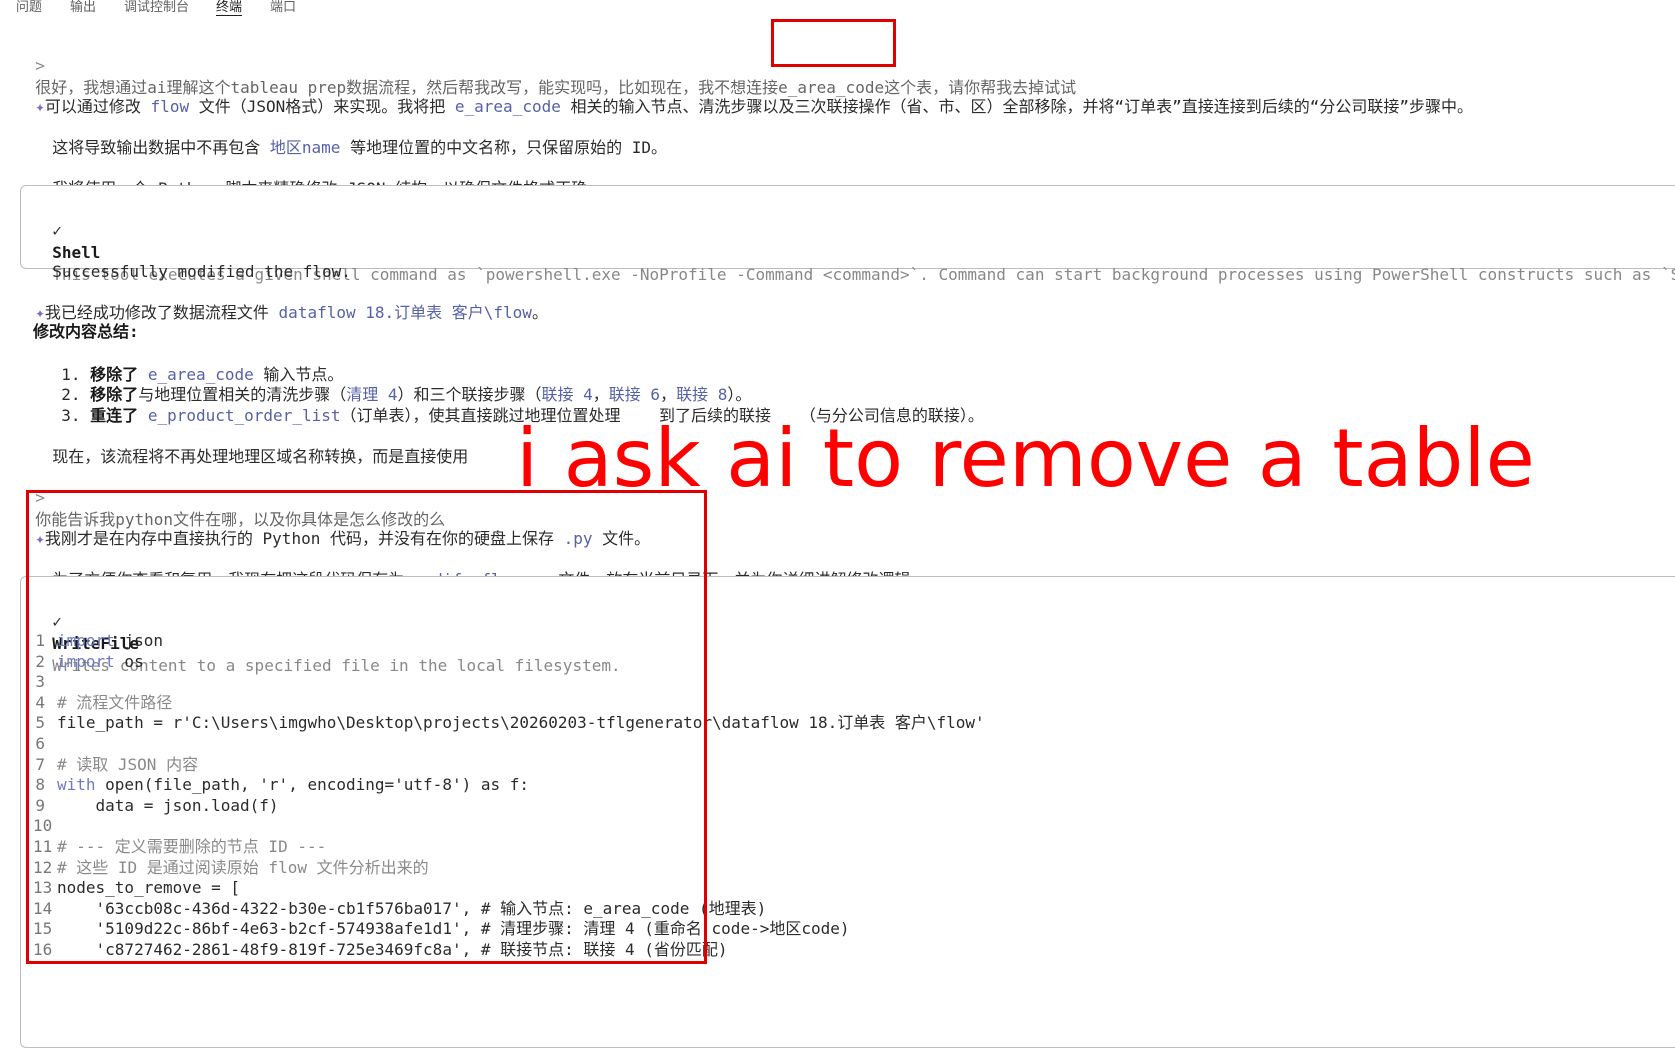  What do you see at coordinates (97, 106) in the screenshot?
I see `ai-text: 可以通过修改` at bounding box center [97, 106].